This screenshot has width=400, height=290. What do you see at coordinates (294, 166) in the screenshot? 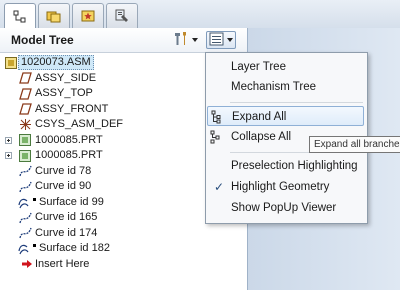
I see `menu-item-label: Preselection Highlighting` at bounding box center [294, 166].